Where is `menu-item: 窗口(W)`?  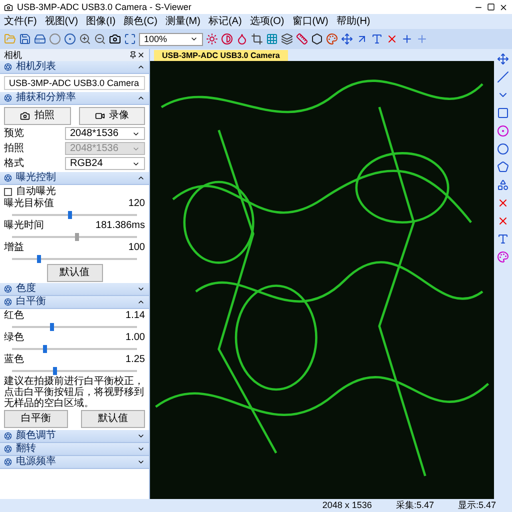
menu-item: 窗口(W) is located at coordinates (310, 22).